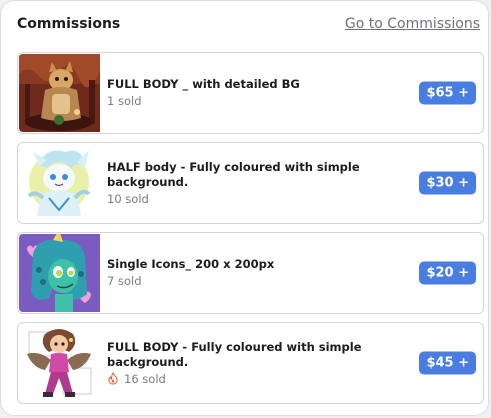 This screenshot has width=491, height=418. I want to click on commission-sold-count: 10 sold, so click(260, 199).